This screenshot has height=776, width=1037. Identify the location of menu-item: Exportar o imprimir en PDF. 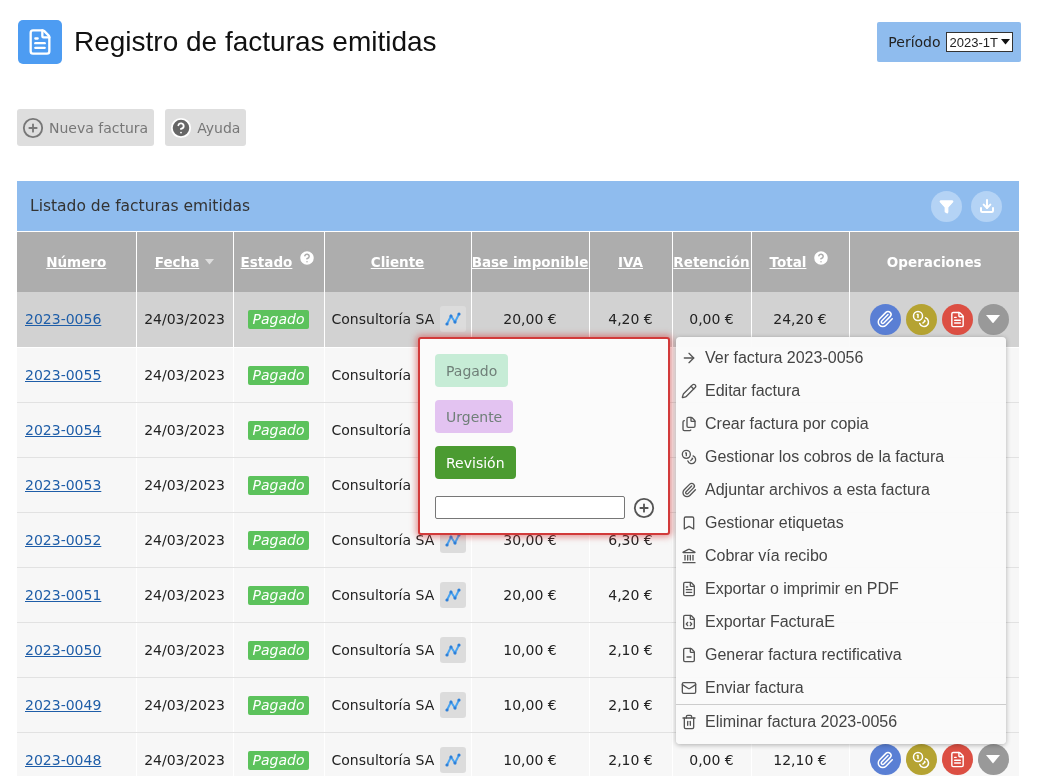
(841, 588).